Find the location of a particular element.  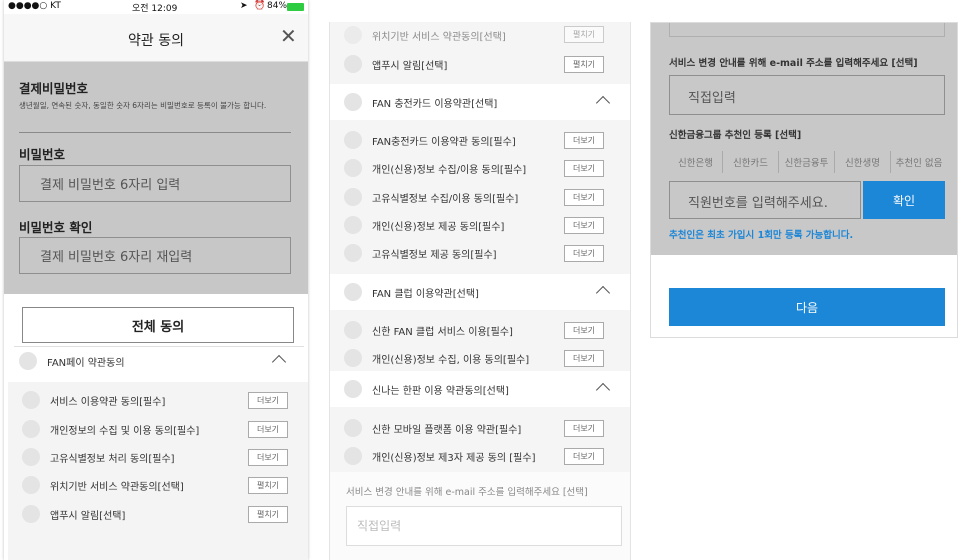

list-item: 서비스 이용약관 동의[필수] is located at coordinates (93, 400).